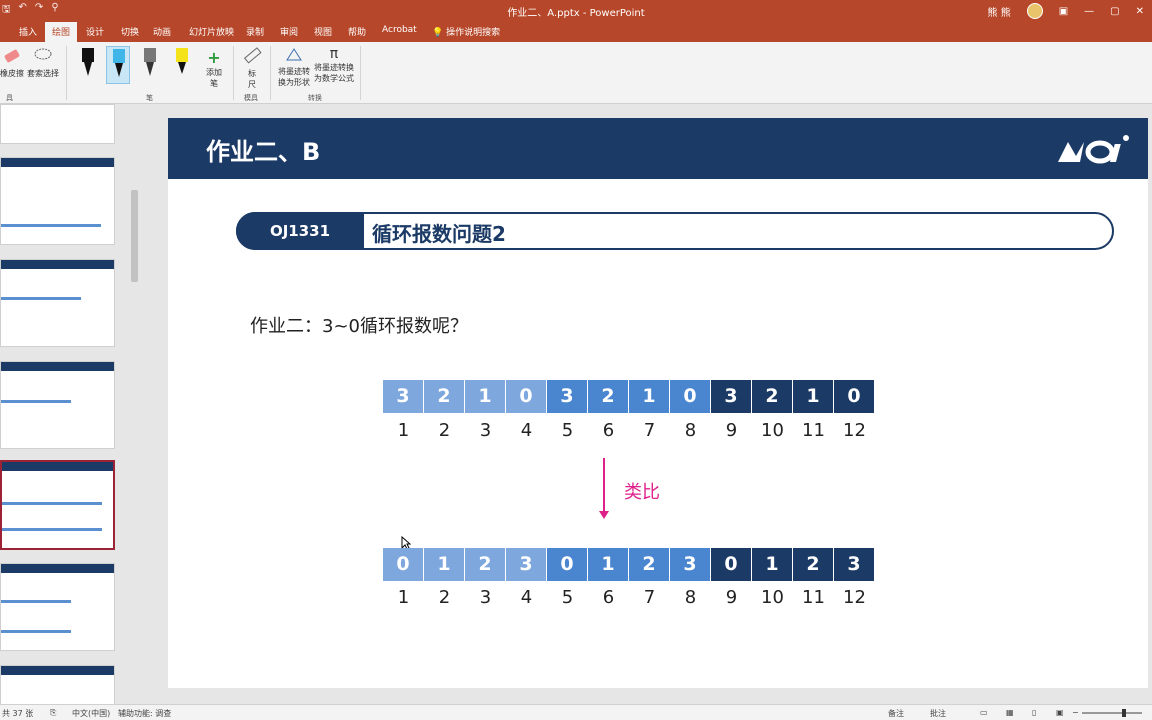 The height and width of the screenshot is (720, 1152). Describe the element at coordinates (149, 98) in the screenshot. I see `group-label-pens: 笔` at that location.